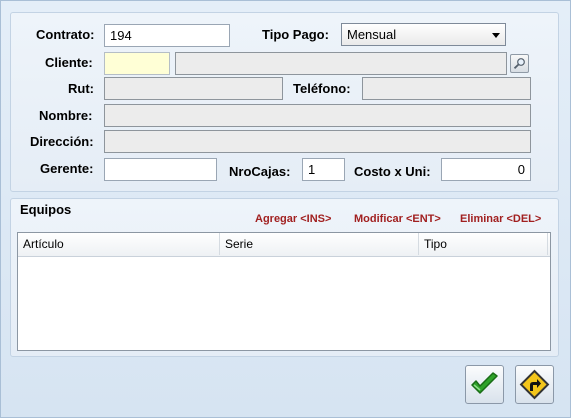 The image size is (571, 418). I want to click on costo-label: Costo x Uni:, so click(392, 171).